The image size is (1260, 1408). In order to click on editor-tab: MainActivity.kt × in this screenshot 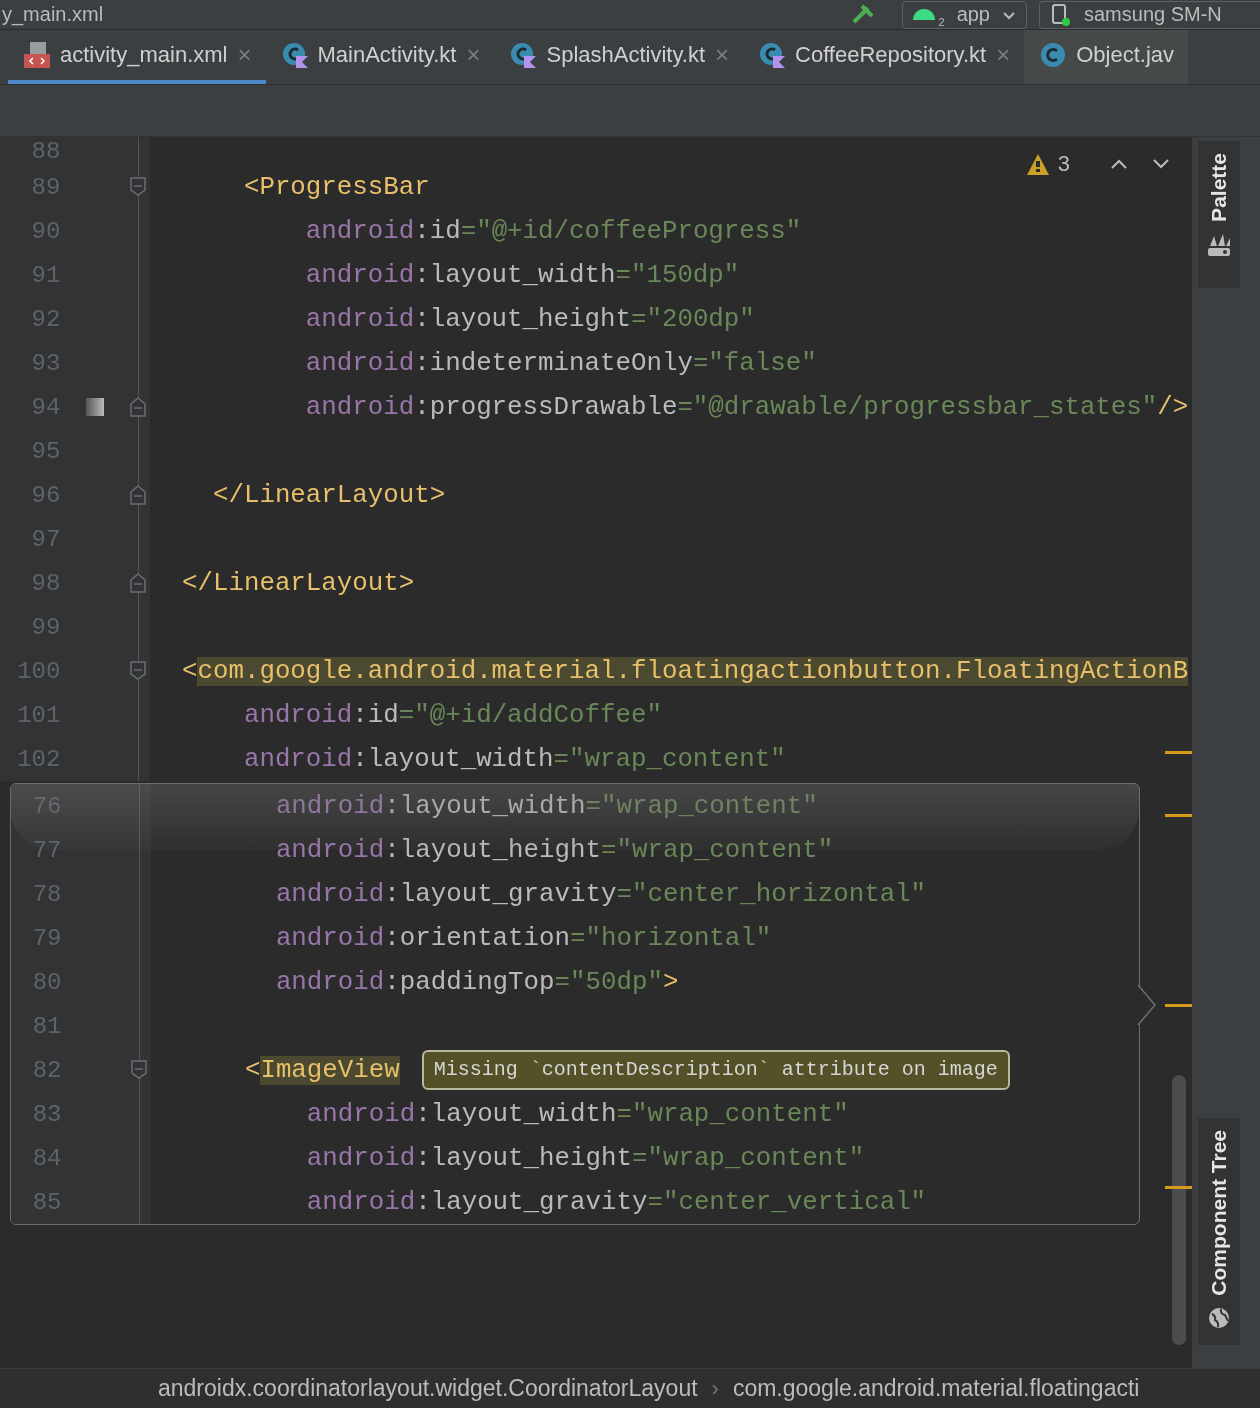, I will do `click(380, 57)`.